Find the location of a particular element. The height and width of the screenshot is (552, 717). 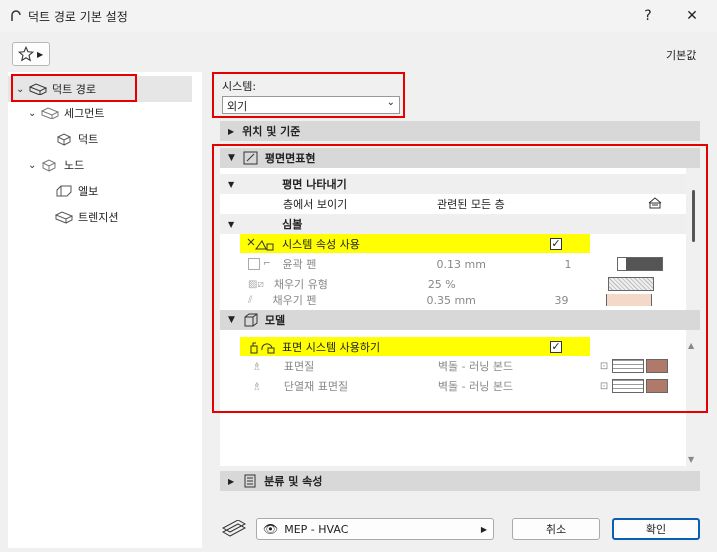

section-title: 위치 및 기준 is located at coordinates (271, 131).